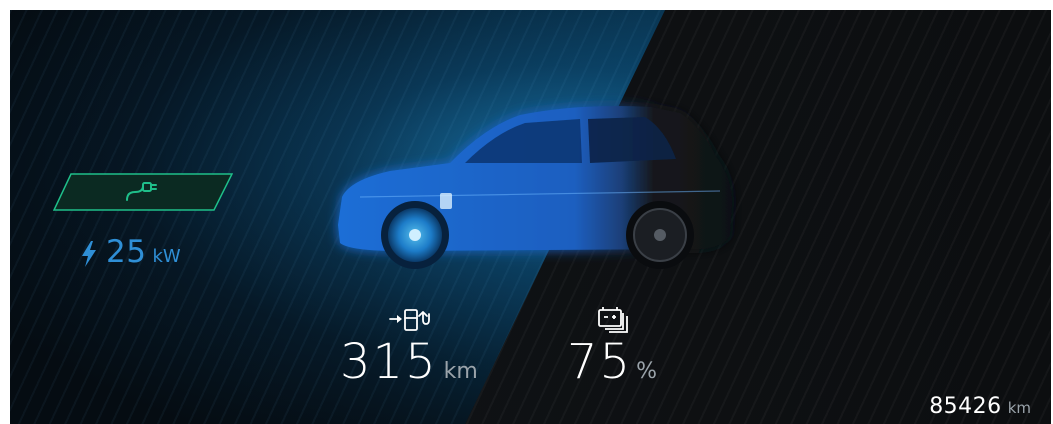 The width and height of the screenshot is (1053, 424). What do you see at coordinates (613, 320) in the screenshot?
I see `battery-icon` at bounding box center [613, 320].